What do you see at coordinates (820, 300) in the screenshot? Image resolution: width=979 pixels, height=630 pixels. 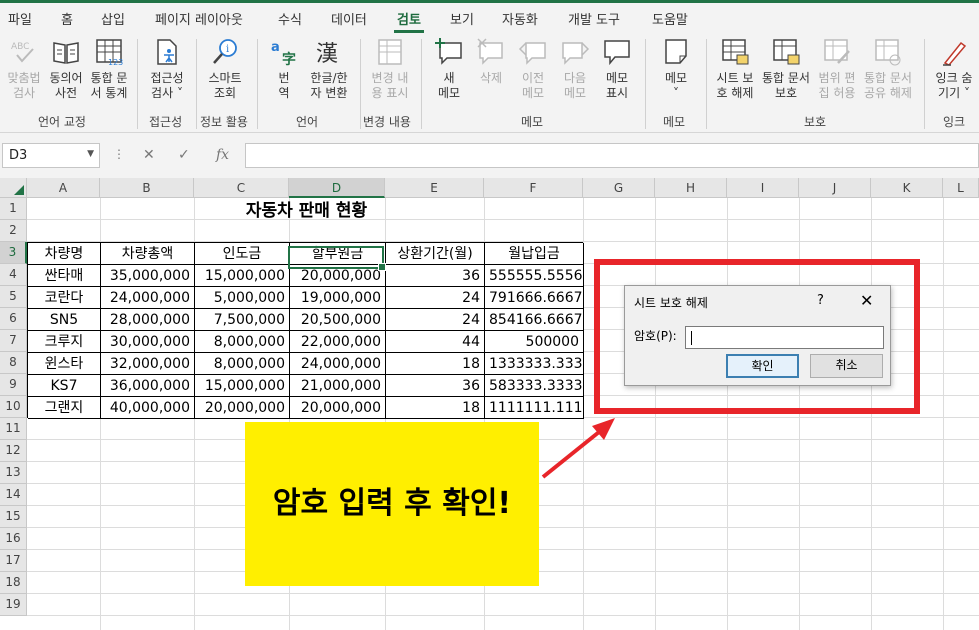 I see `help-icon: ?` at bounding box center [820, 300].